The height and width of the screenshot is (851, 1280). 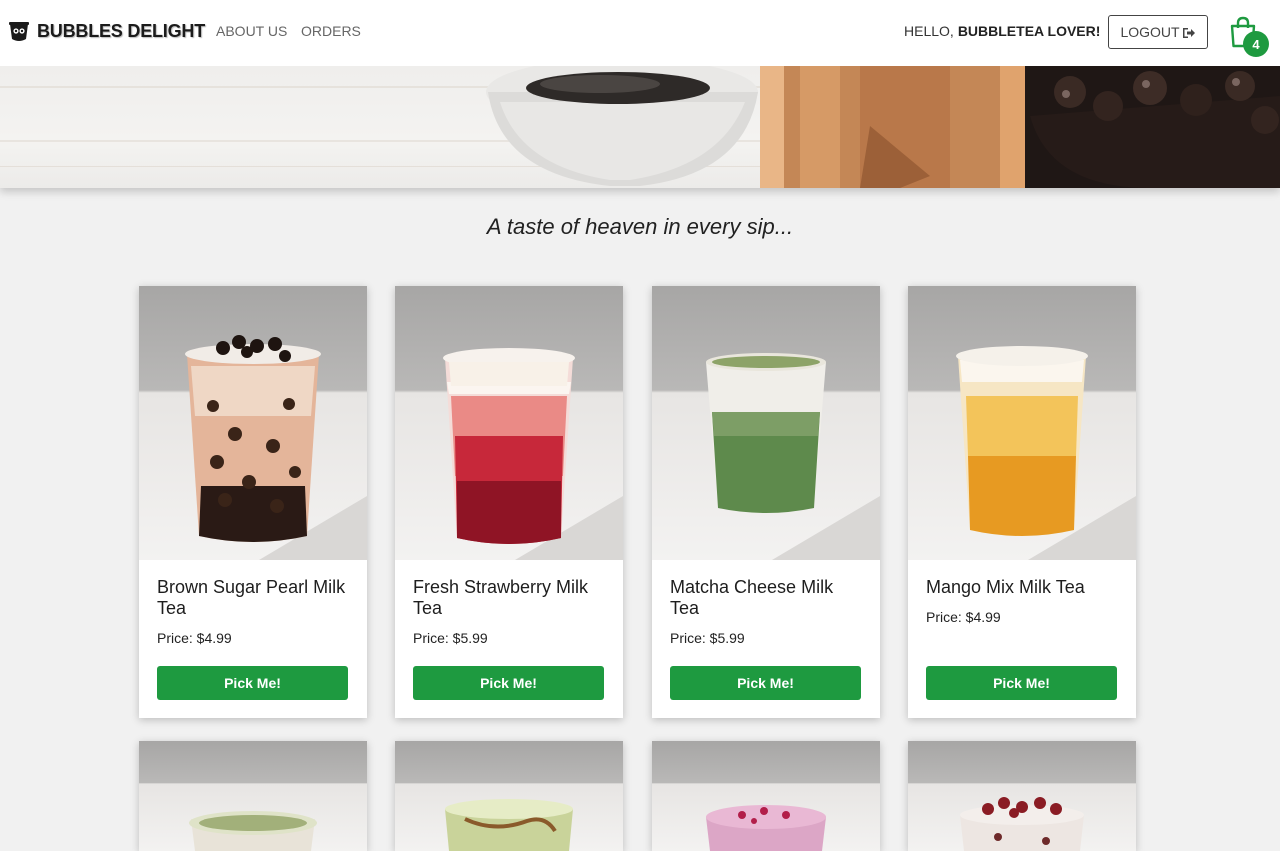 I want to click on logout-button: LOGOUT, so click(x=1158, y=32).